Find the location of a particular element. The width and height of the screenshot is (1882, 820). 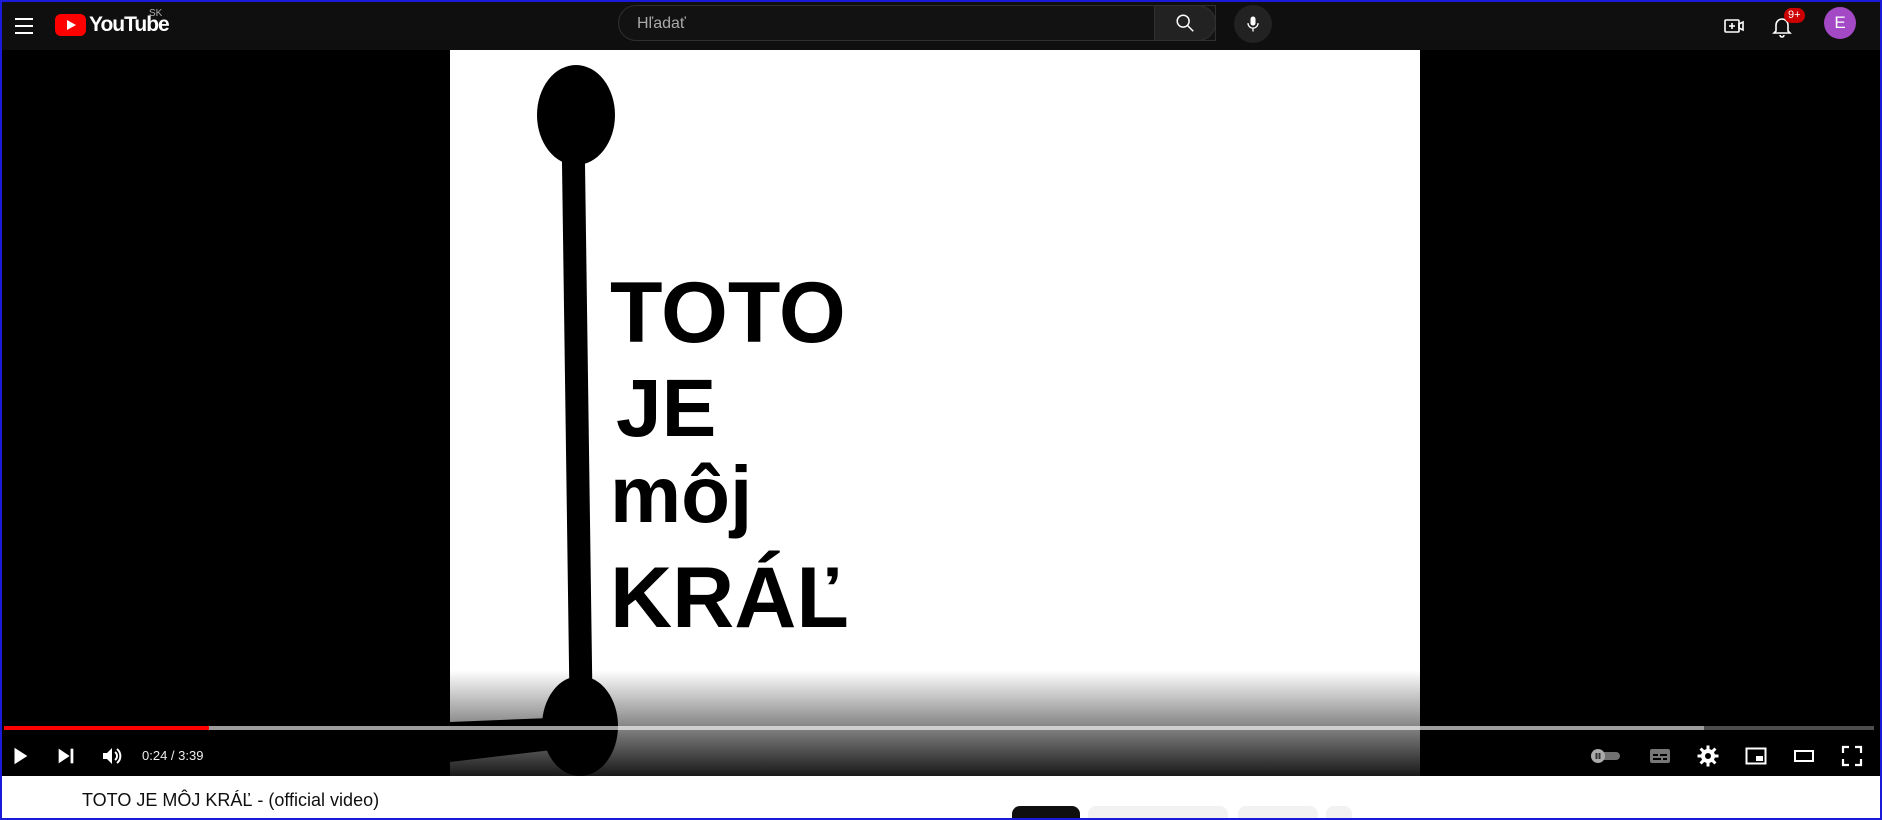

volume-icon is located at coordinates (112, 756).